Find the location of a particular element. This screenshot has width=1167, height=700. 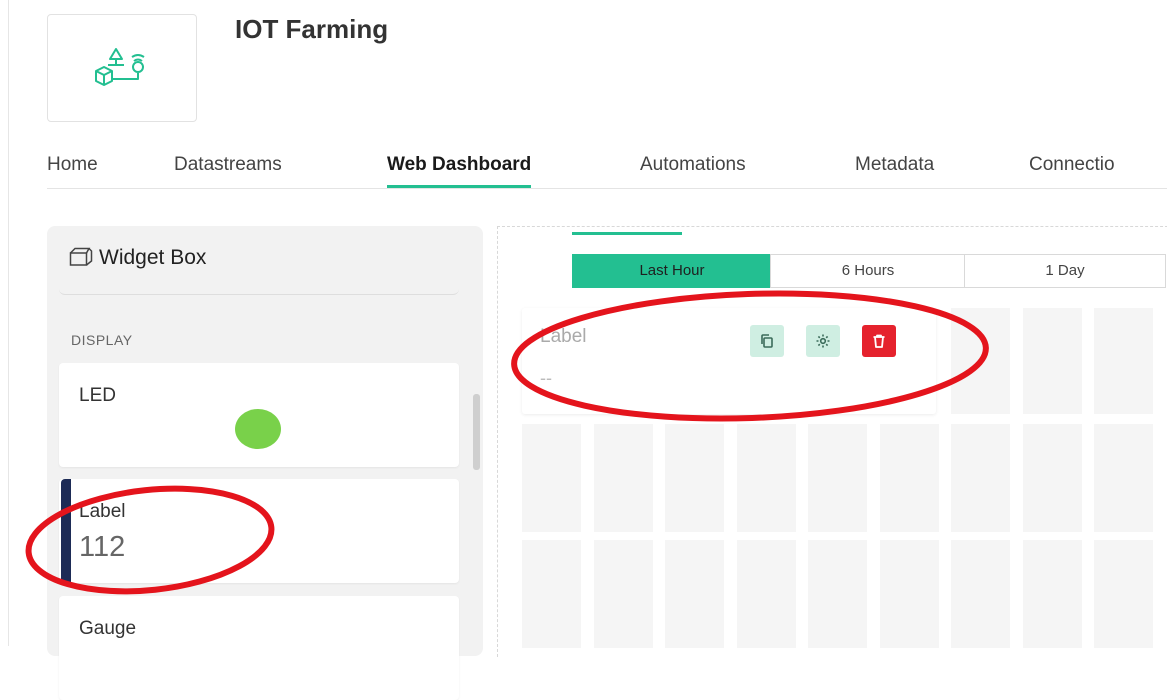

dashboard-label-widget: Label -- is located at coordinates (729, 361).